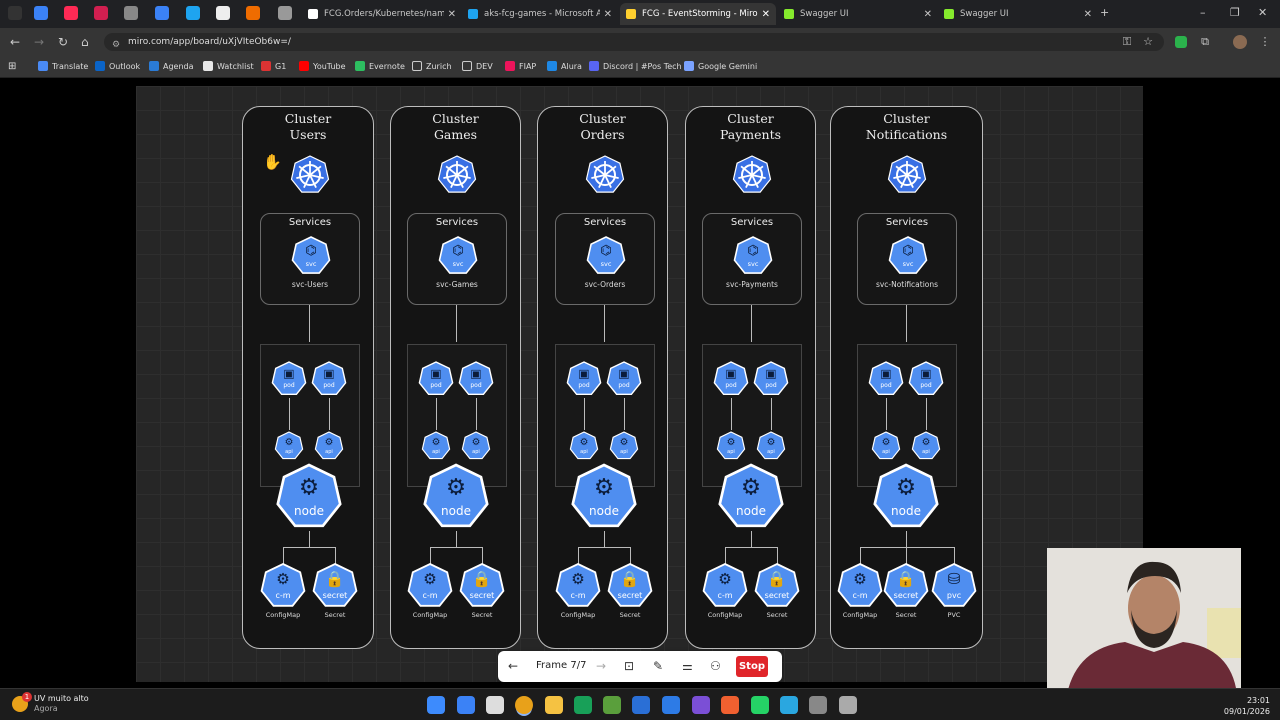  What do you see at coordinates (730, 705) in the screenshot?
I see `git-icon` at bounding box center [730, 705].